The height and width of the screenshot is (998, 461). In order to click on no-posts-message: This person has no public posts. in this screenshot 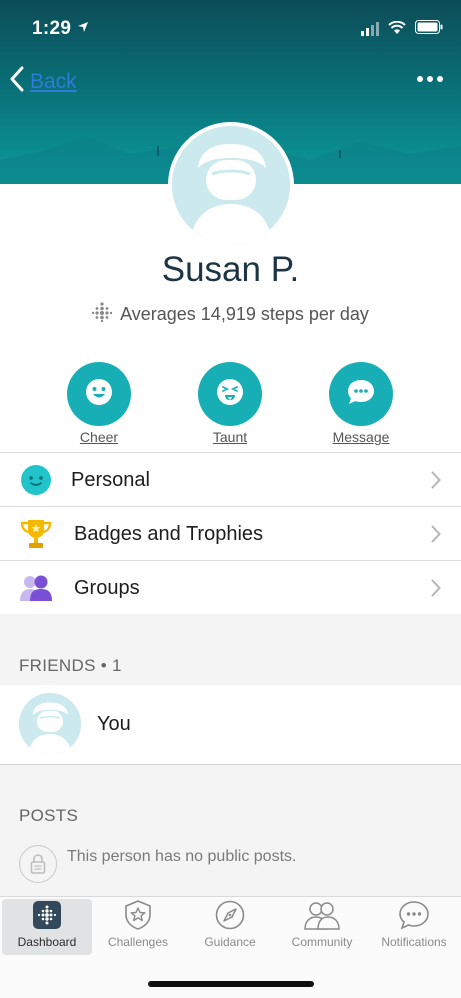, I will do `click(157, 864)`.